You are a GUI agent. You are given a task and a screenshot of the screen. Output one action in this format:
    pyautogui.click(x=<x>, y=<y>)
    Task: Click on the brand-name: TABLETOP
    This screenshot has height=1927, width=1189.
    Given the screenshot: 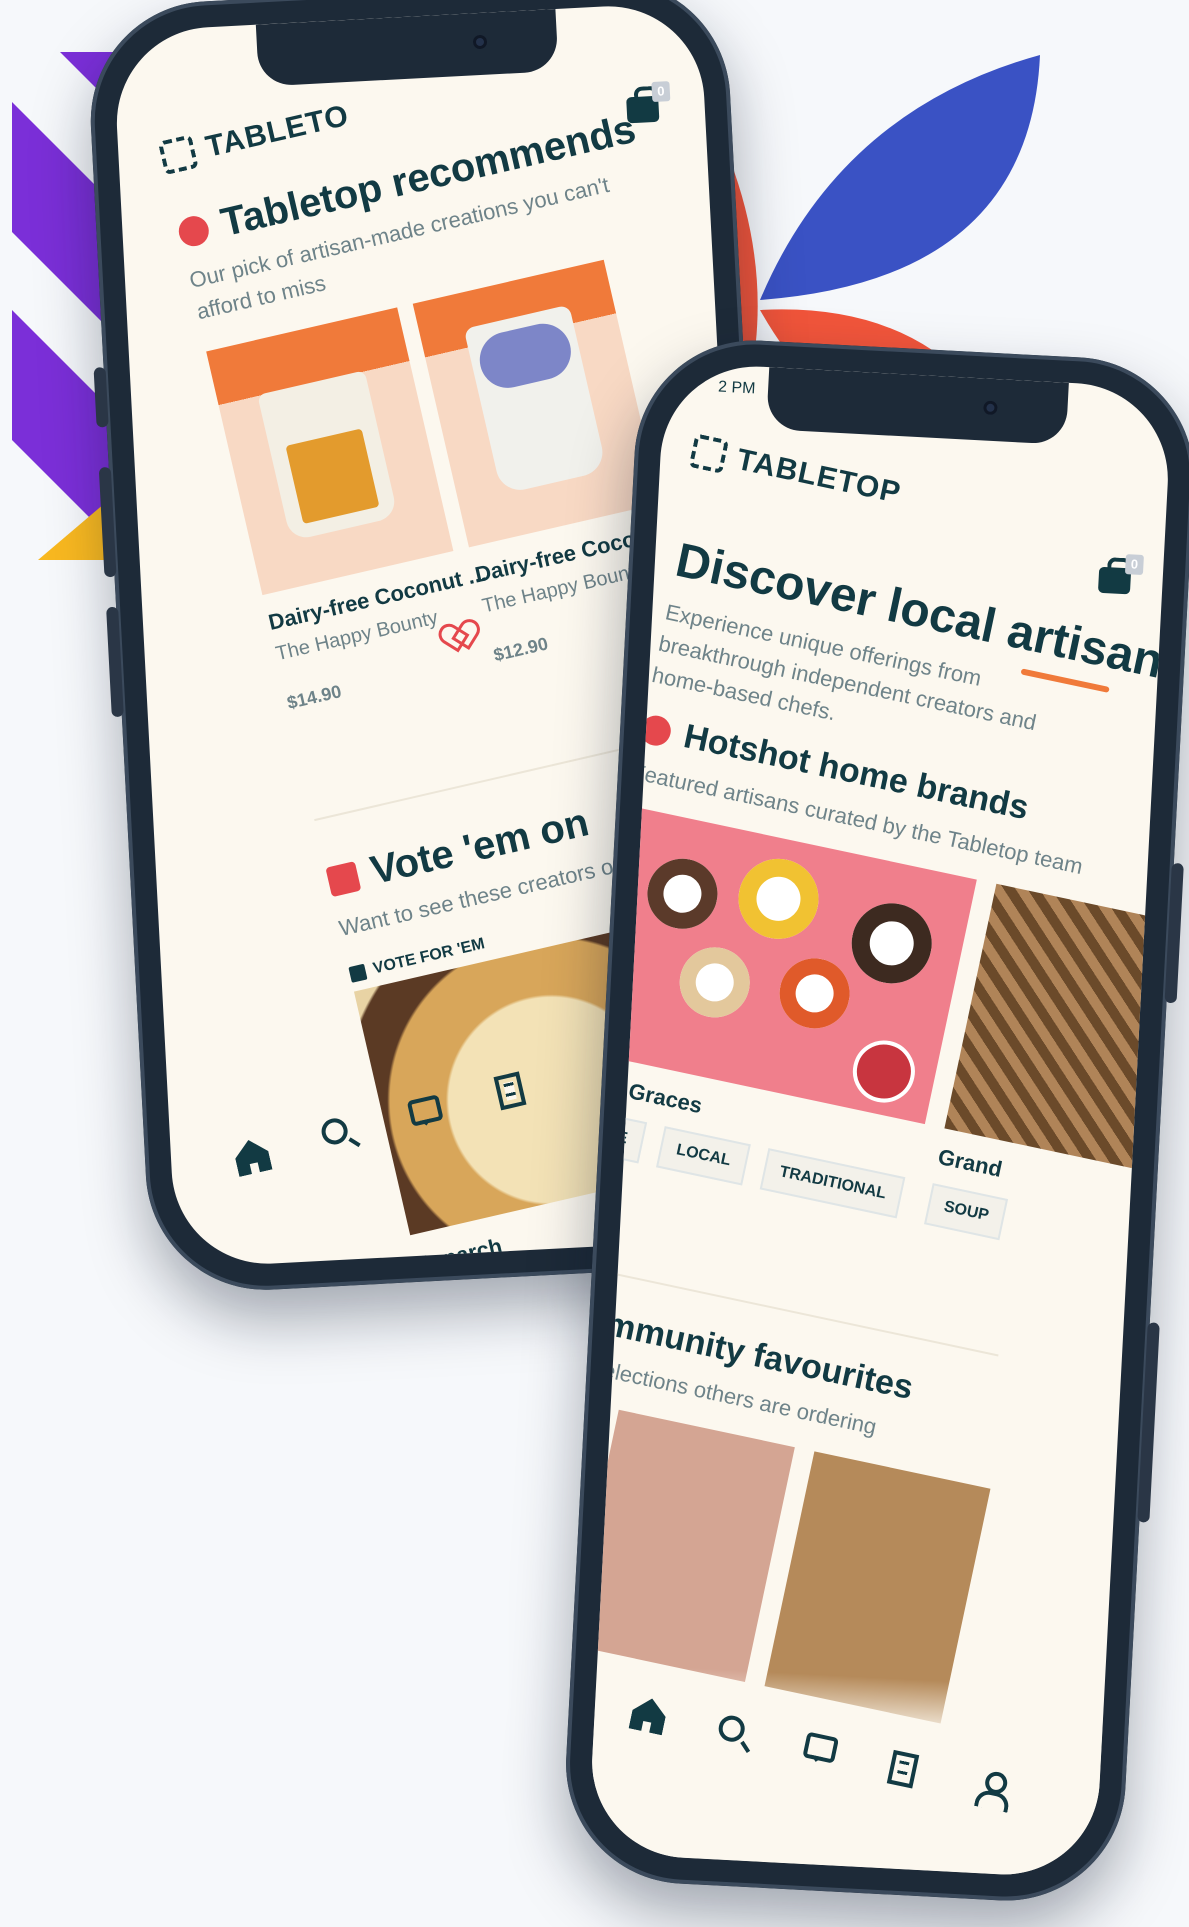 What is the action you would take?
    pyautogui.click(x=818, y=476)
    